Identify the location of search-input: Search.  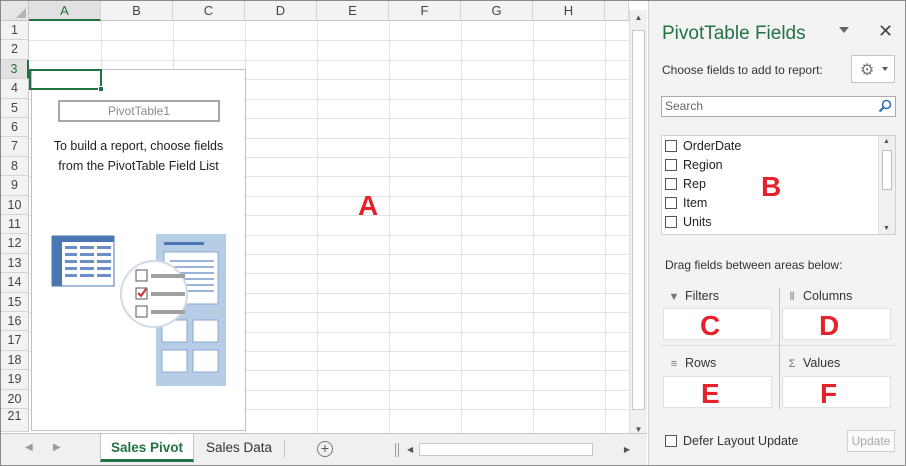
(778, 106).